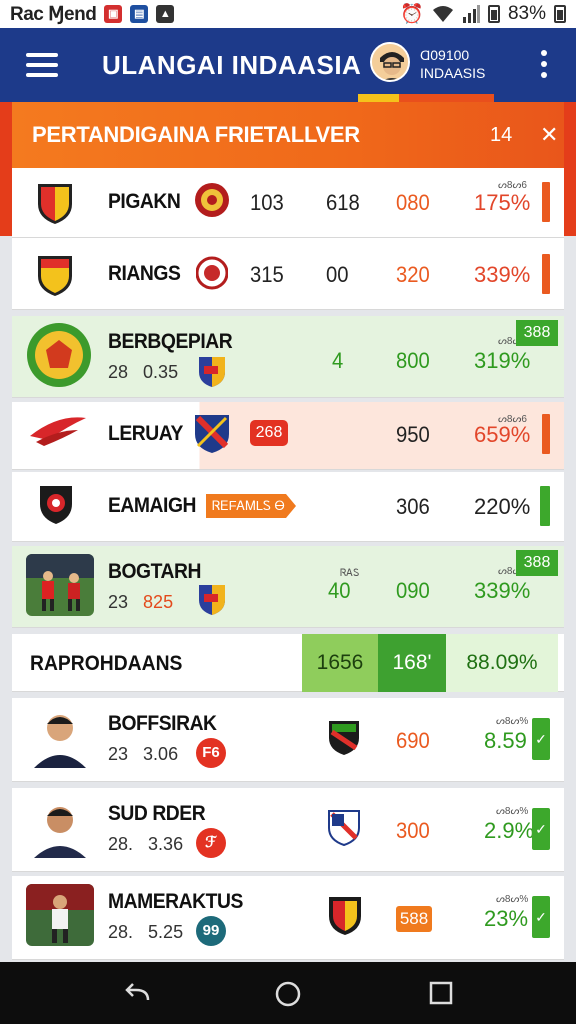 The image size is (576, 1024). I want to click on list-item: LERUAY 268 950 ᔕ8ᔕ6 659%, so click(288, 436).